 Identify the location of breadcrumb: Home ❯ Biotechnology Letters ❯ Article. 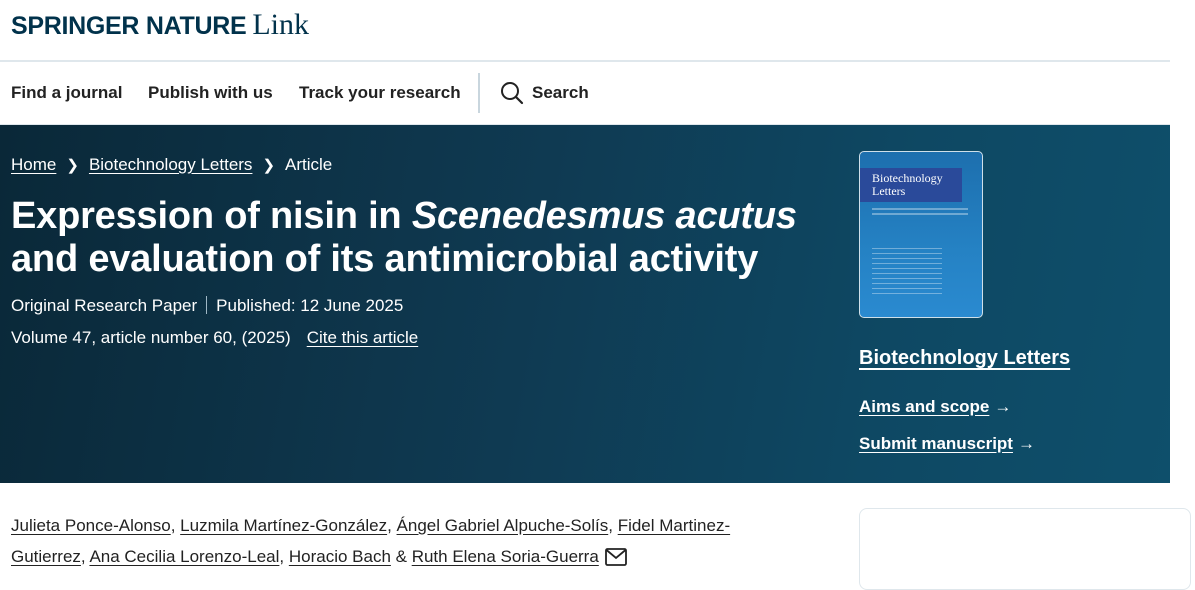
(171, 165).